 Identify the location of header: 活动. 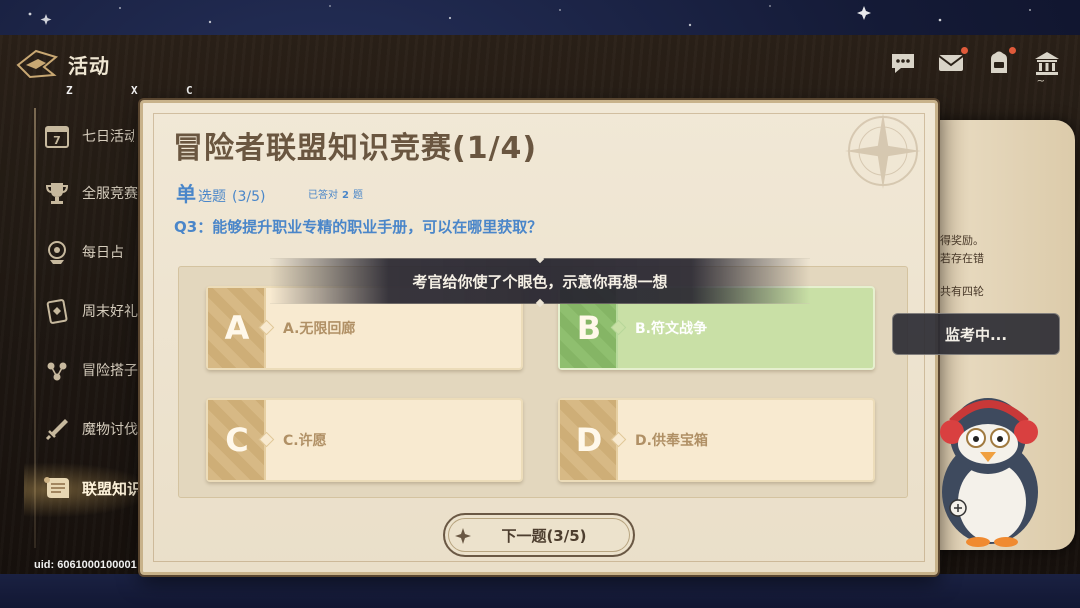
(62, 64).